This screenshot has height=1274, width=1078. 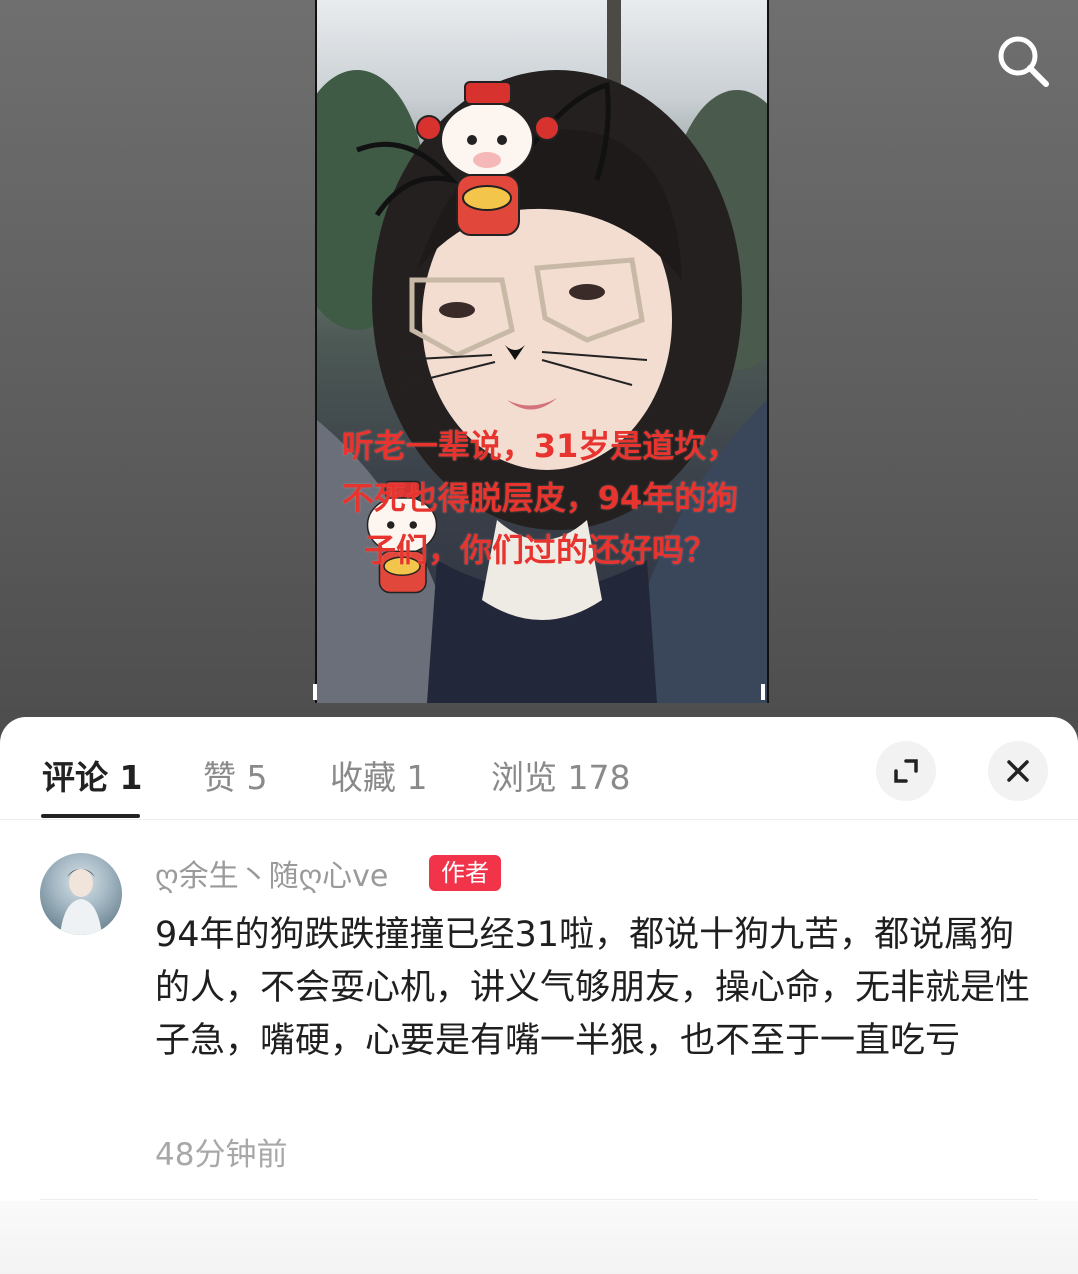 I want to click on active-tab-indicator, so click(x=90, y=816).